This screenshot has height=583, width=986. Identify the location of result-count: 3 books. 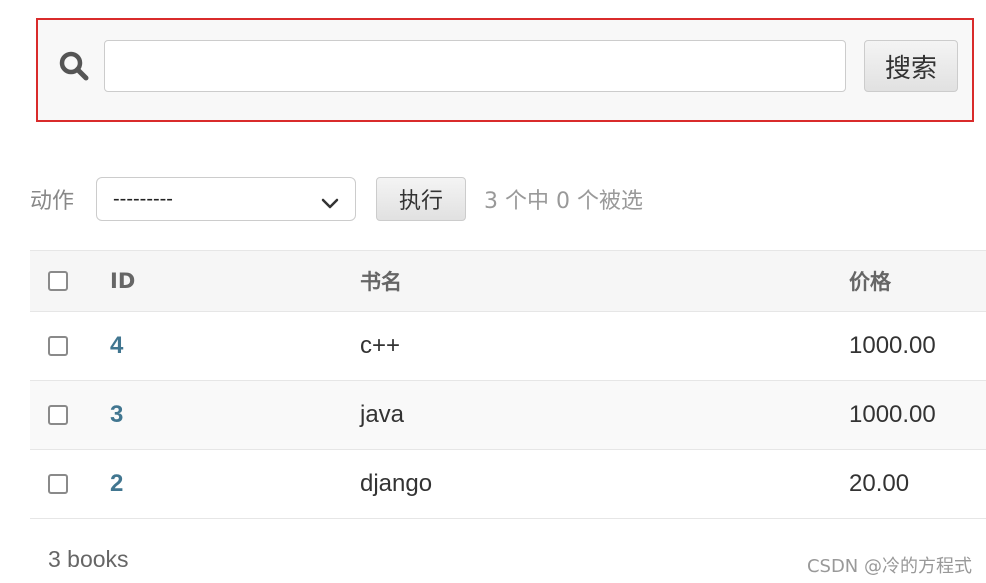
(88, 559).